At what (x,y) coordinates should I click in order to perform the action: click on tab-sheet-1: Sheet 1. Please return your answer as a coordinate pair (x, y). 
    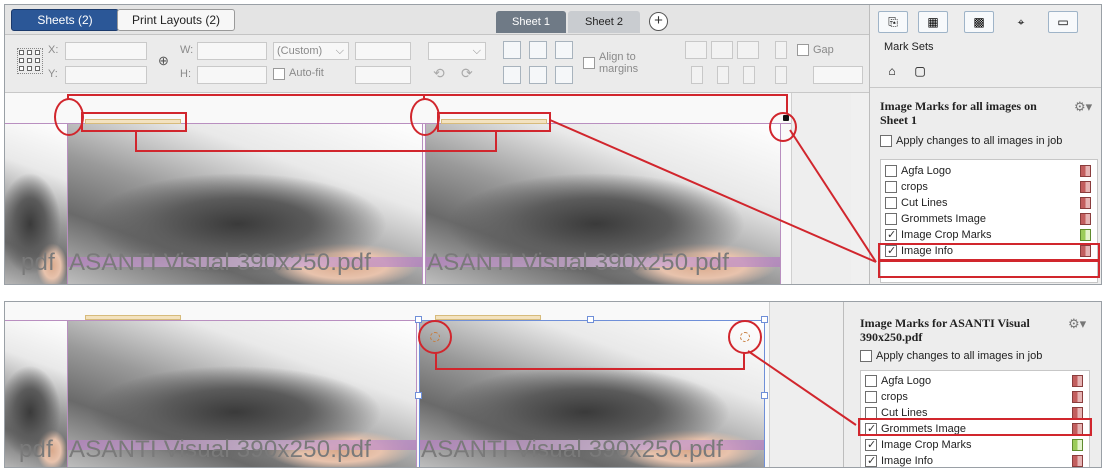
    Looking at the image, I should click on (531, 22).